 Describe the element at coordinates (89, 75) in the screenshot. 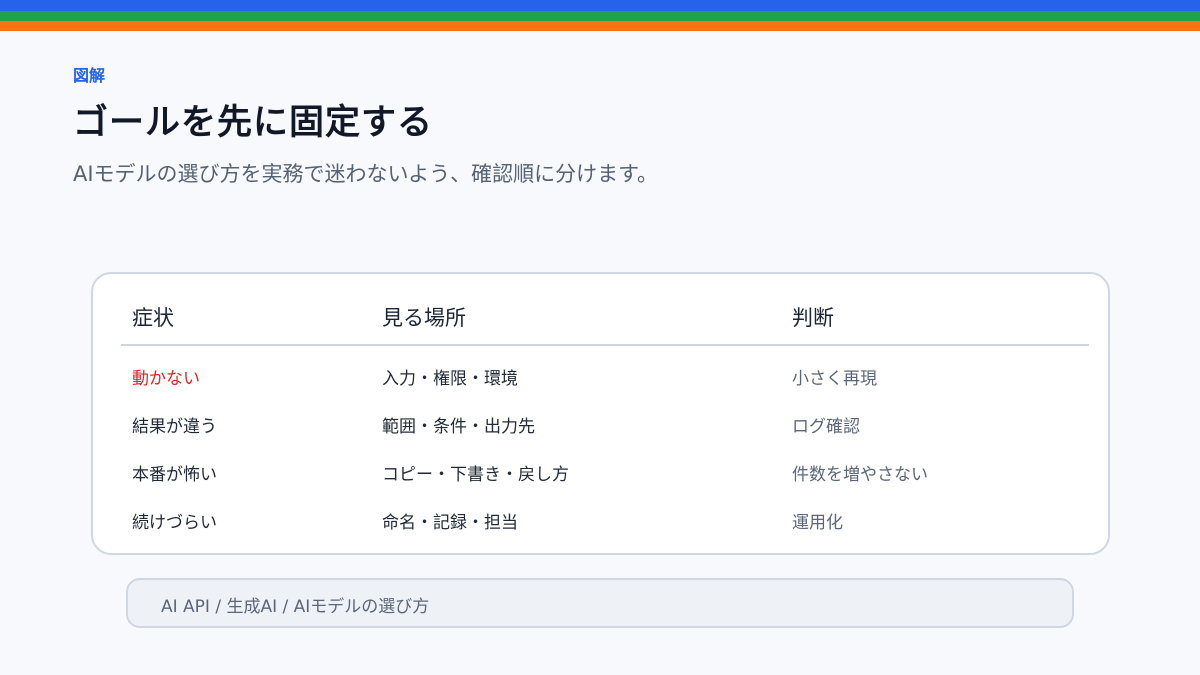

I see `eyebrow-label: 図解` at that location.